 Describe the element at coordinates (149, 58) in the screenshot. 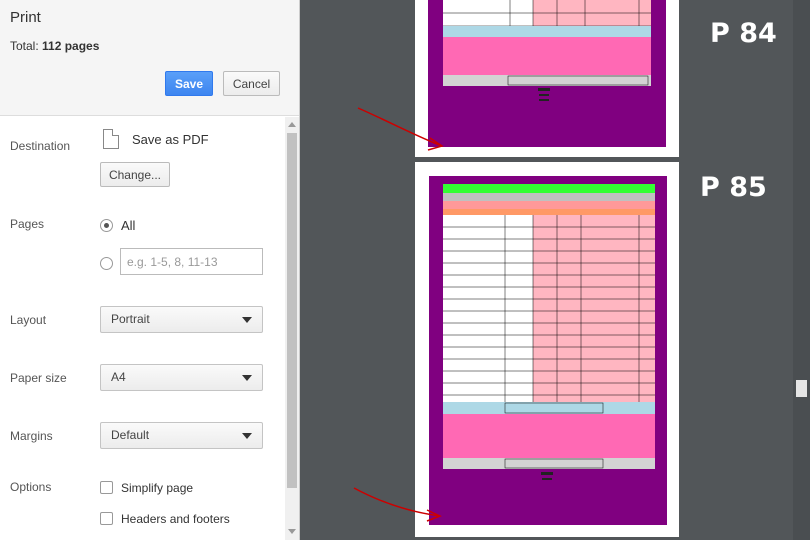

I see `sidebar-header: Print Total: 112 pages Save Cancel` at that location.